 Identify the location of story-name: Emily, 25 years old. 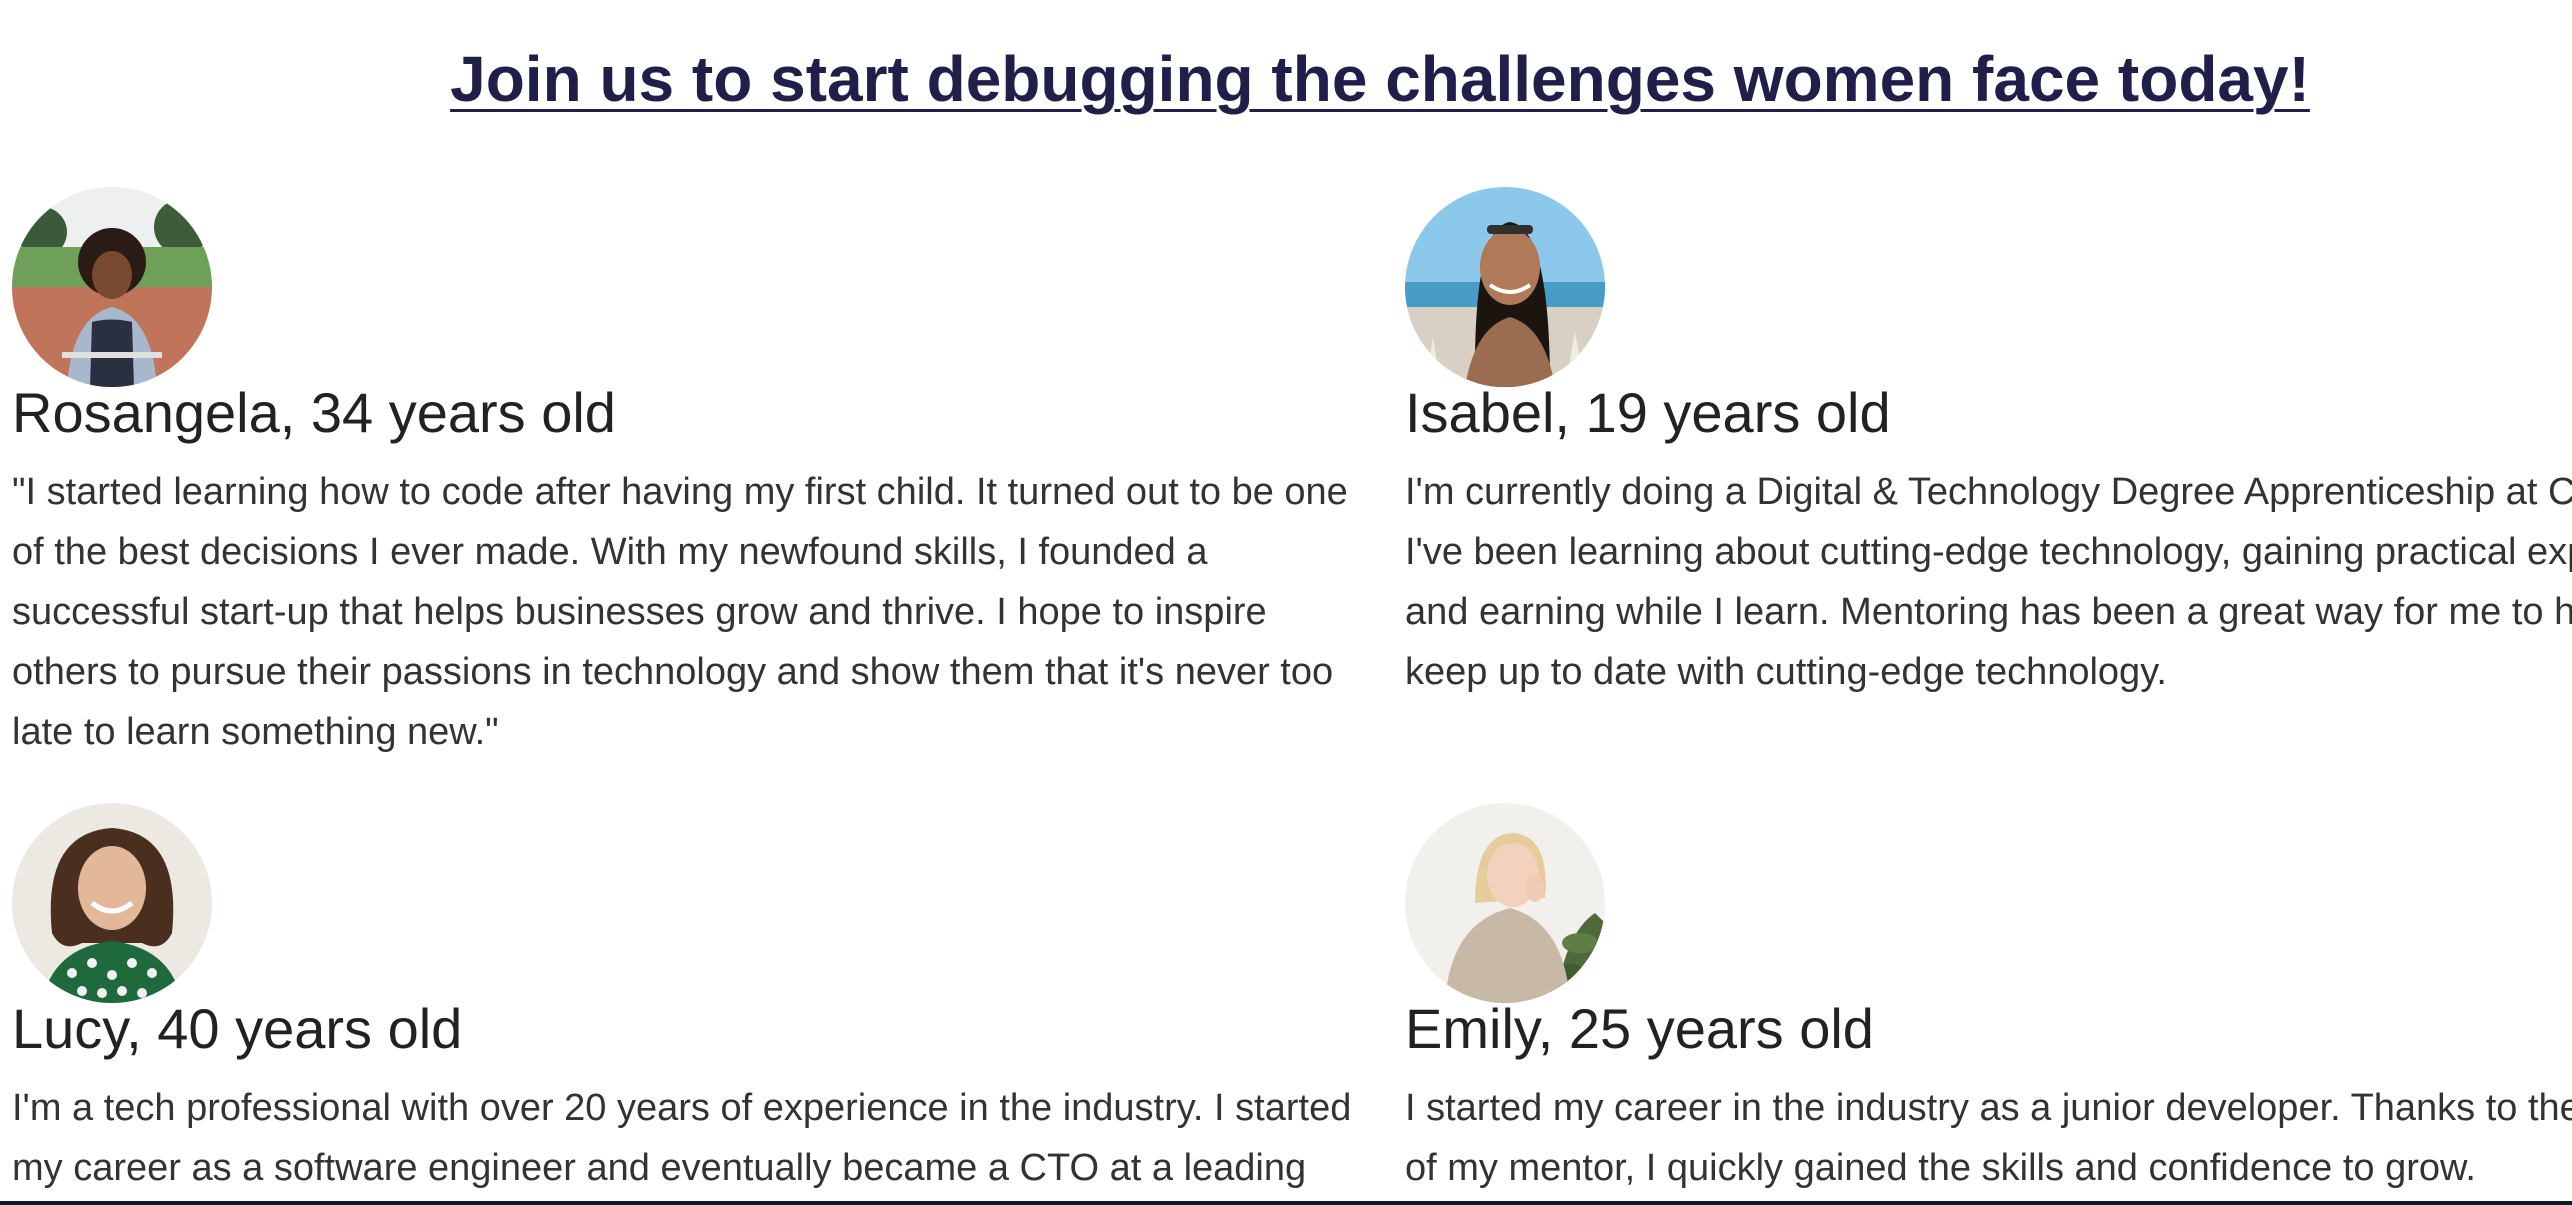
(1639, 1028).